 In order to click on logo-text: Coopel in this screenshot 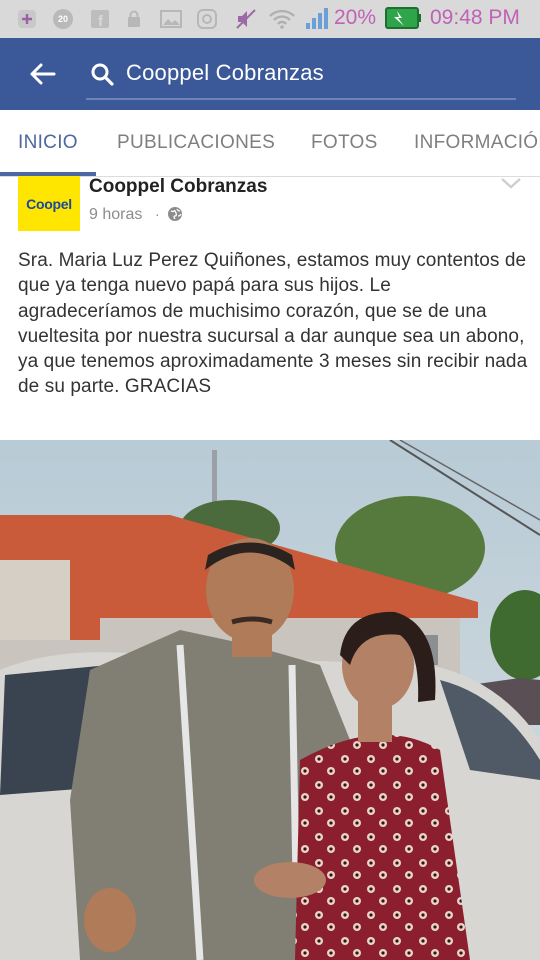, I will do `click(49, 203)`.